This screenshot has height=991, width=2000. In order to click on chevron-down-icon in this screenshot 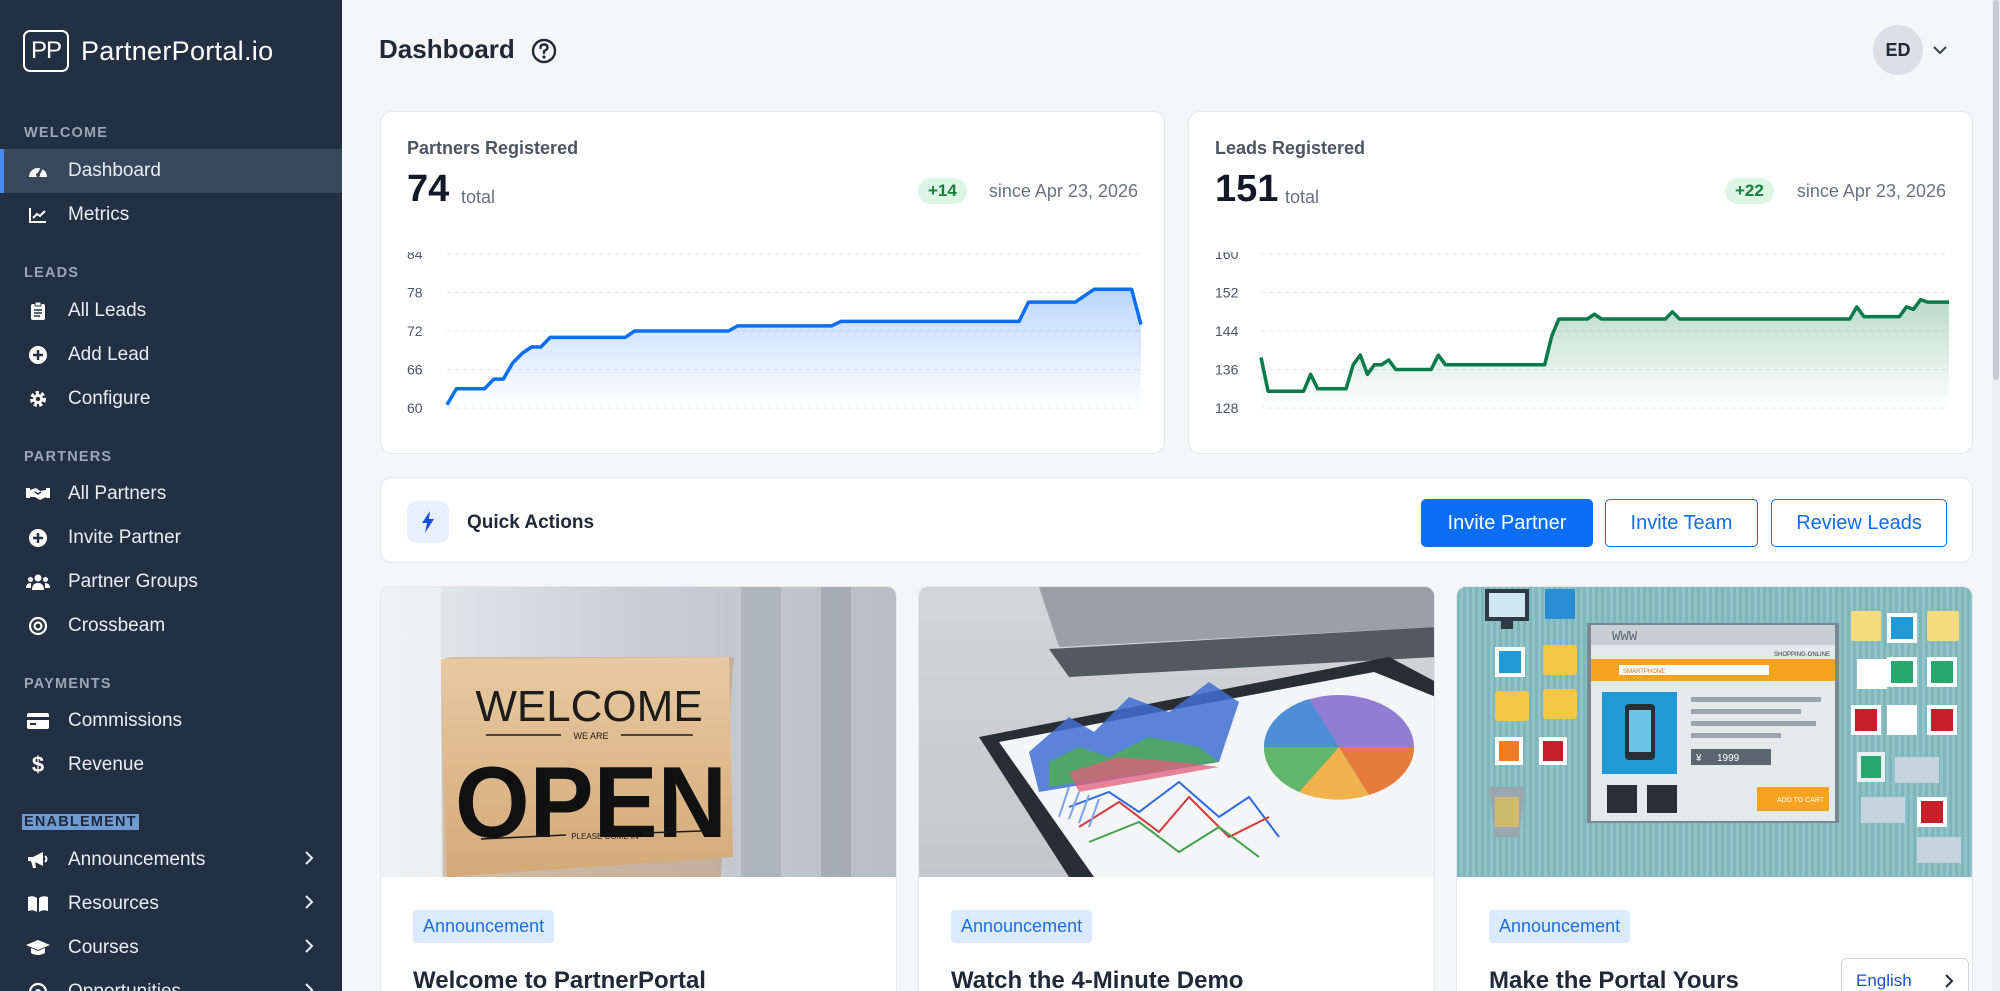, I will do `click(1940, 51)`.